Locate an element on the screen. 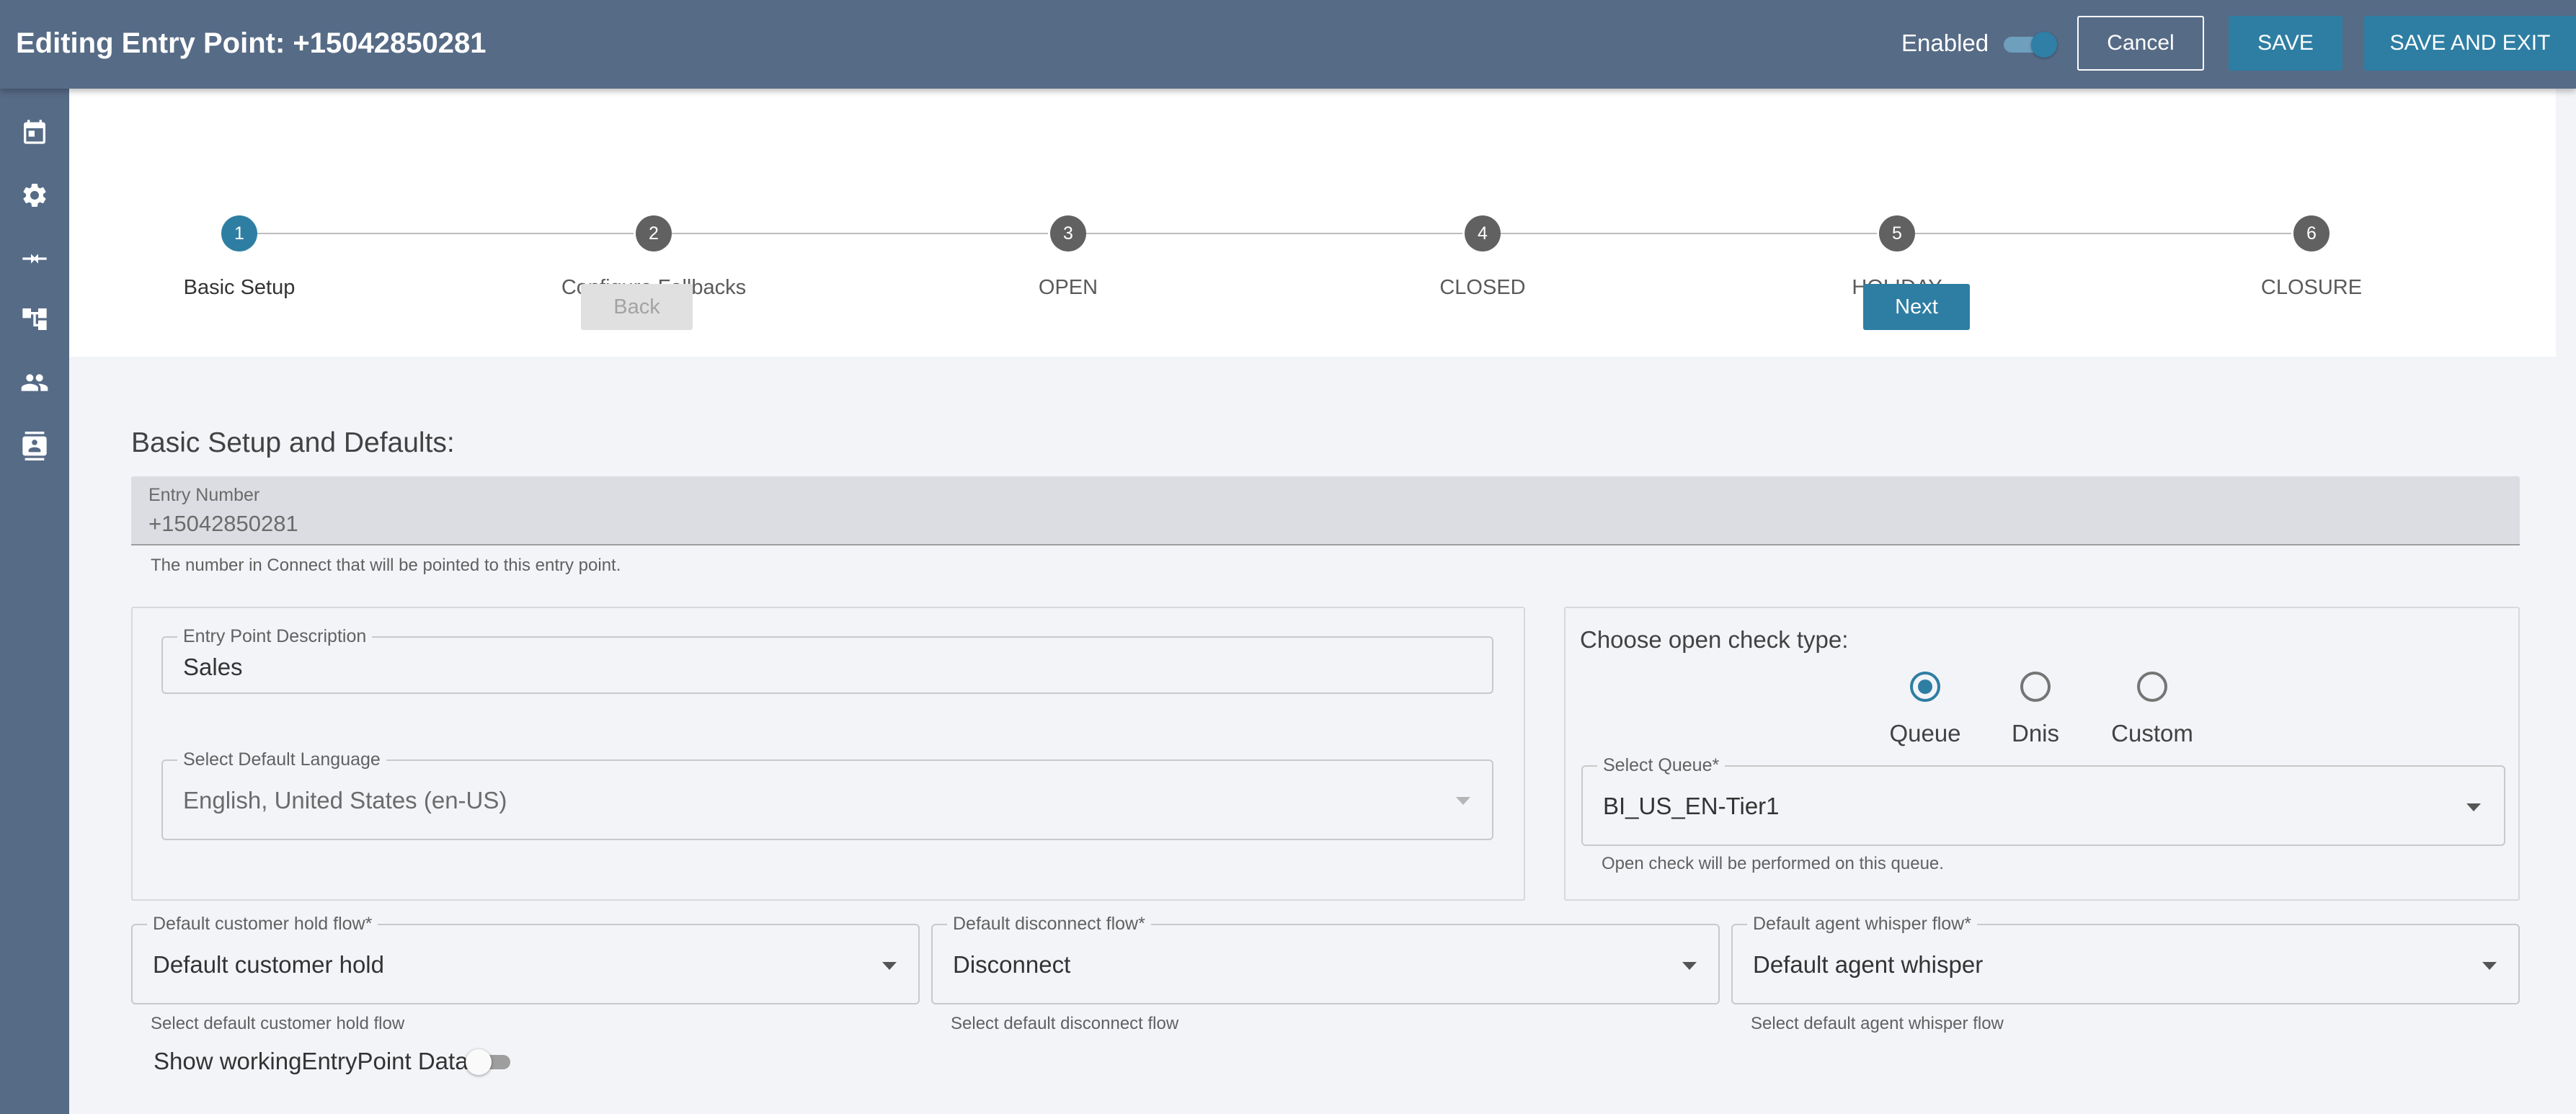 This screenshot has width=2576, height=1114. step-4-circle: 4 is located at coordinates (1483, 233).